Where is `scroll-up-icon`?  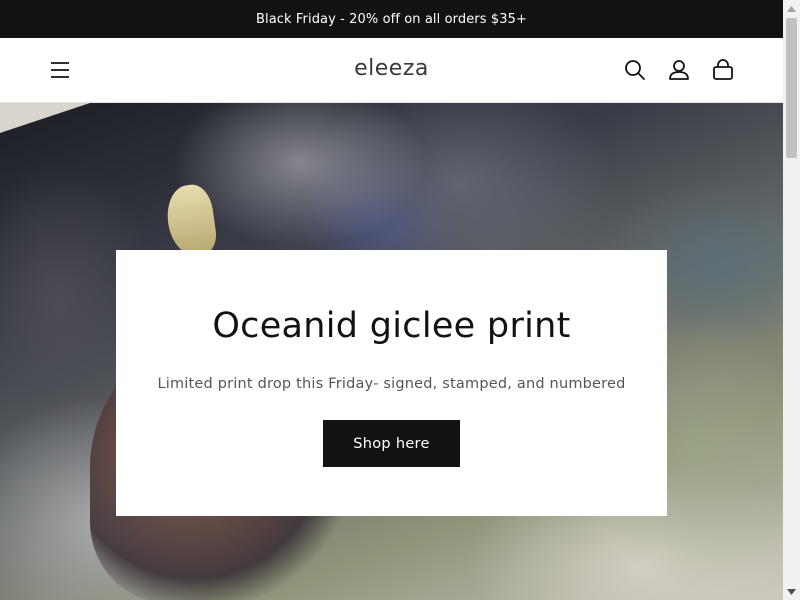
scroll-up-icon is located at coordinates (791, 8).